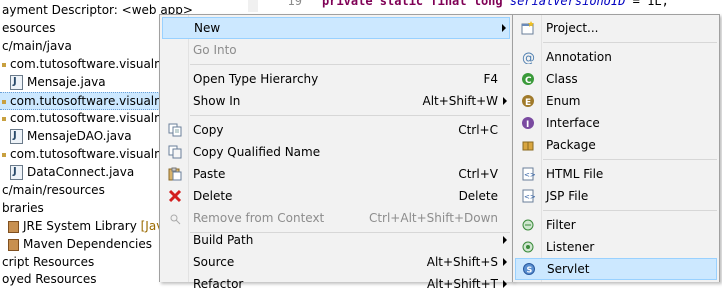  Describe the element at coordinates (336, 218) in the screenshot. I see `menu-item-remove-from-context: Remove from Context Ctrl+Alt+Shift+Down` at that location.